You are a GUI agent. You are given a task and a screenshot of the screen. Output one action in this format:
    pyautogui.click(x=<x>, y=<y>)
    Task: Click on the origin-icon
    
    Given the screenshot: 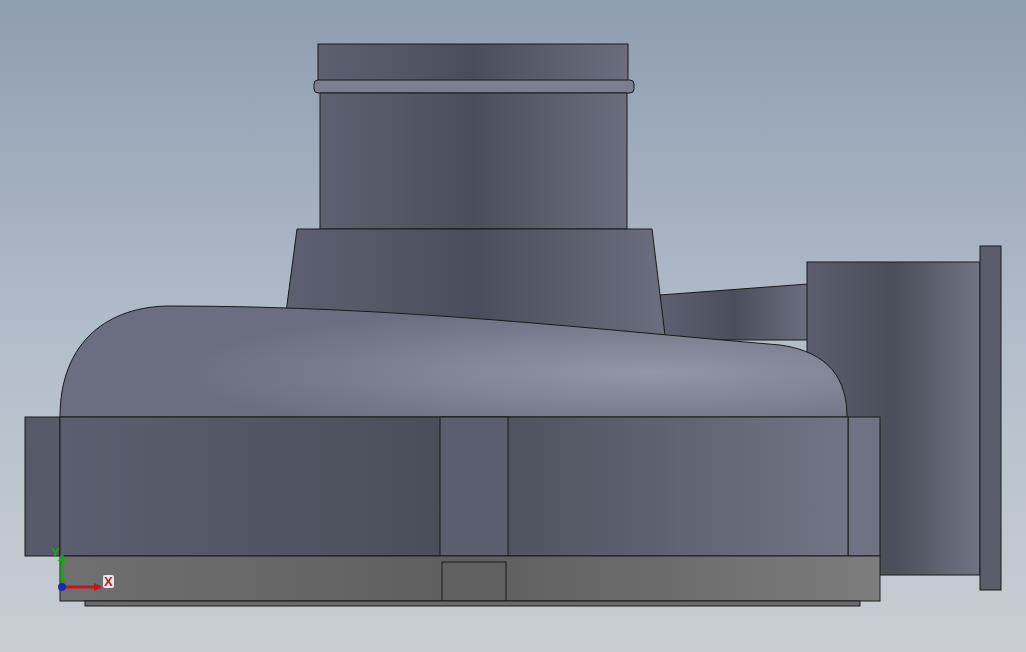 What is the action you would take?
    pyautogui.click(x=62, y=587)
    